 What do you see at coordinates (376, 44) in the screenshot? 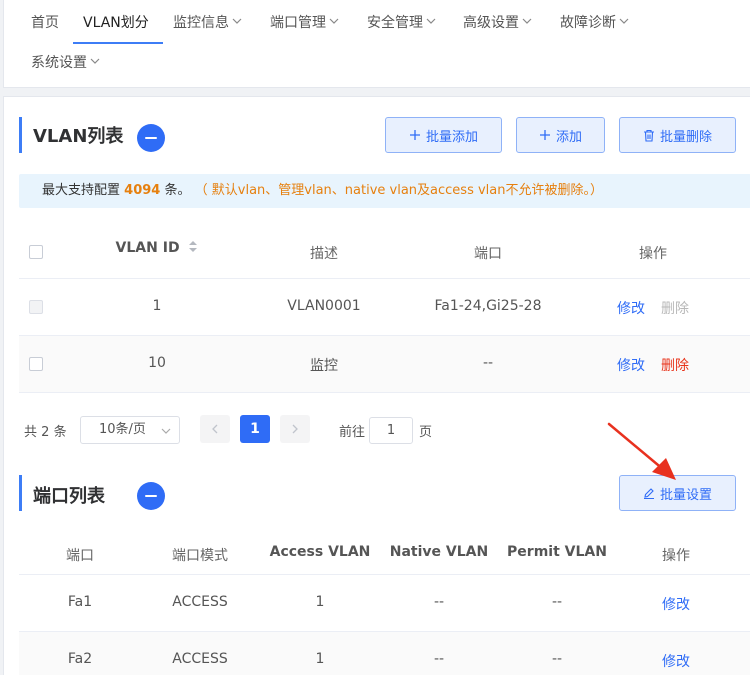
I see `top-navigation: 首页 VLAN划分 监控信息 端口管理 安全管理 高级设置 故障诊断 系统设置` at bounding box center [376, 44].